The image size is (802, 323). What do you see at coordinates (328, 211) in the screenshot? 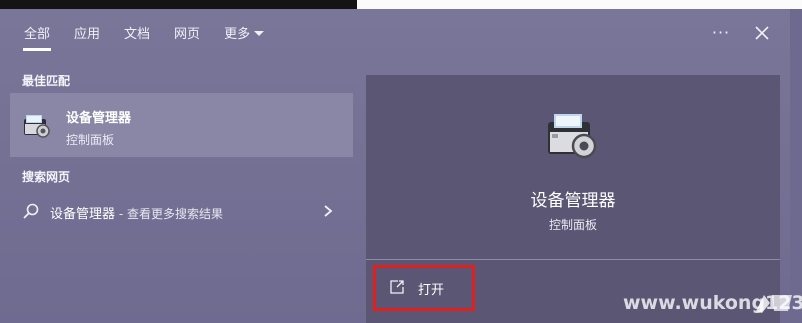
I see `chevron-right-icon` at bounding box center [328, 211].